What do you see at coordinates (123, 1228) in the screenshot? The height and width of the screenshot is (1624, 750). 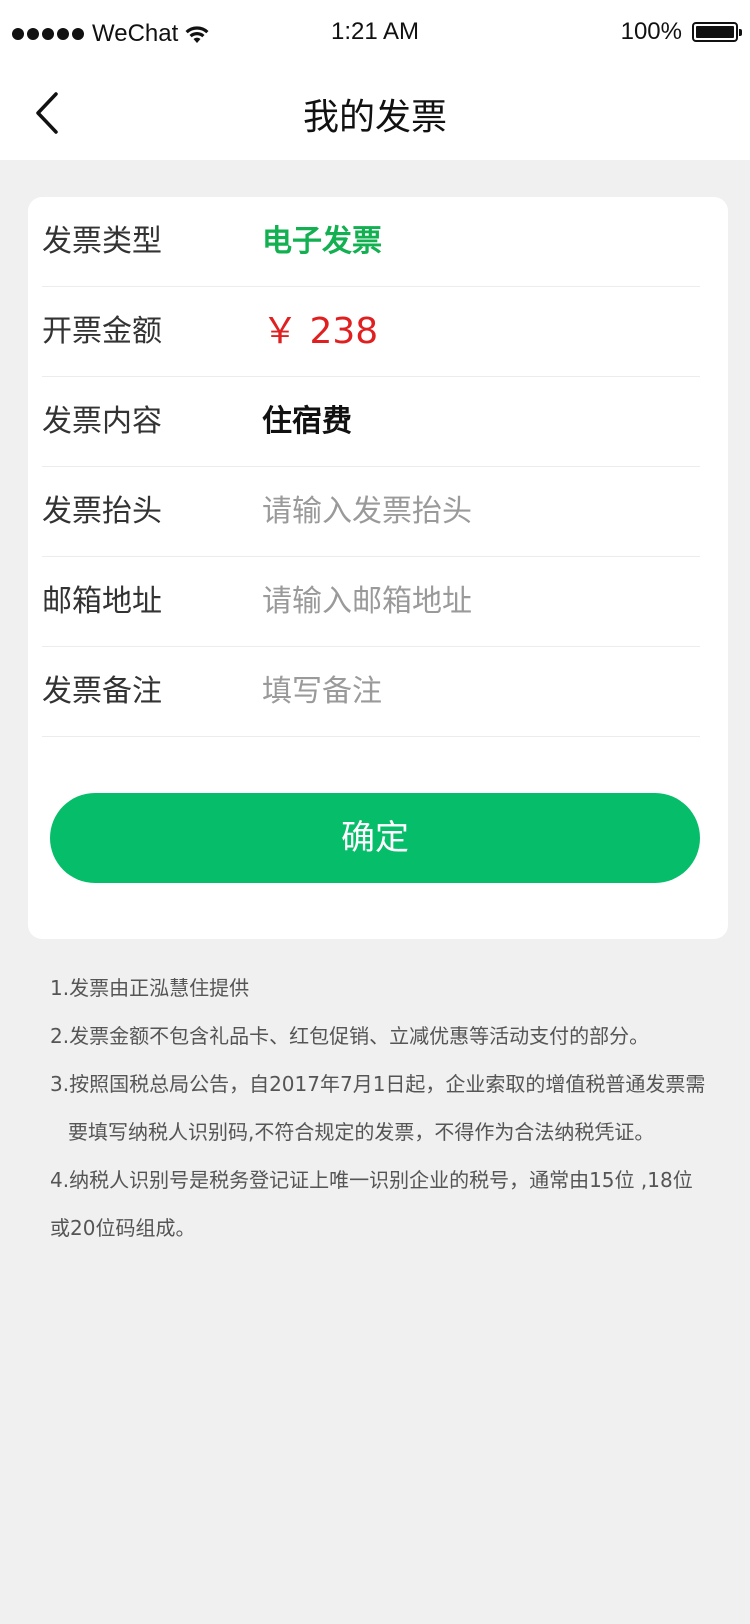 I see `note-item: 或20位码组成。` at bounding box center [123, 1228].